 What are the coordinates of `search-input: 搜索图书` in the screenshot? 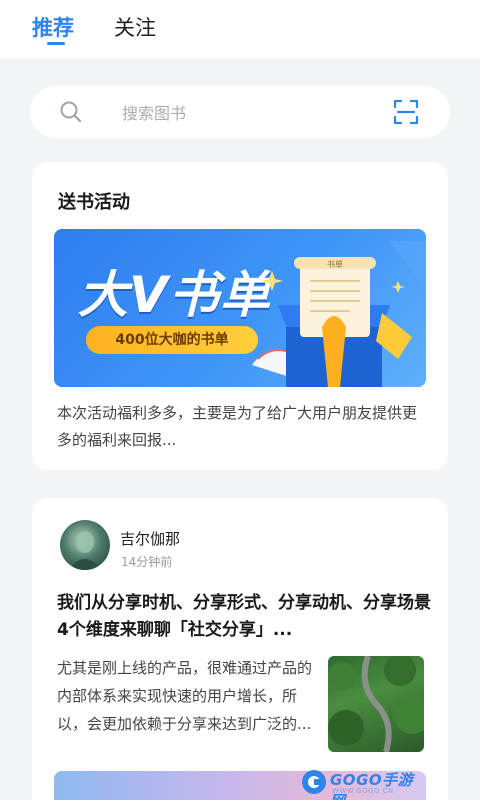 It's located at (154, 112).